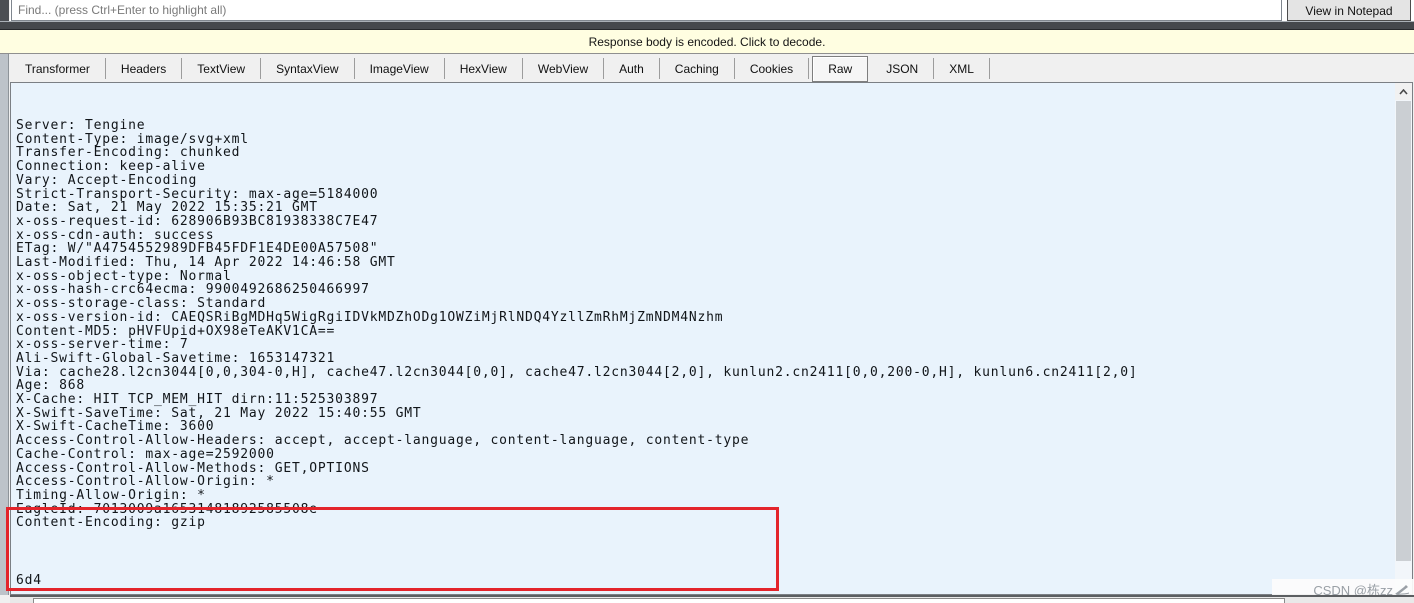  Describe the element at coordinates (484, 68) in the screenshot. I see `tab-hexview: HexView` at that location.